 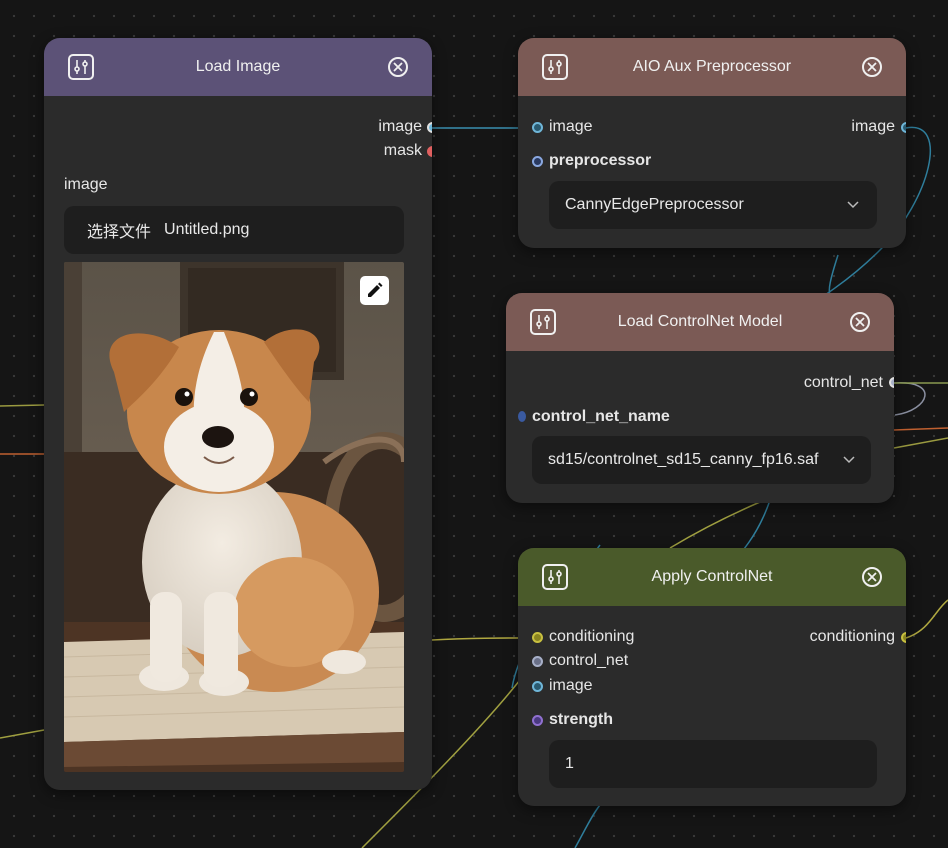 I want to click on file-chooser: 选择文件 Untitled.png, so click(x=234, y=230).